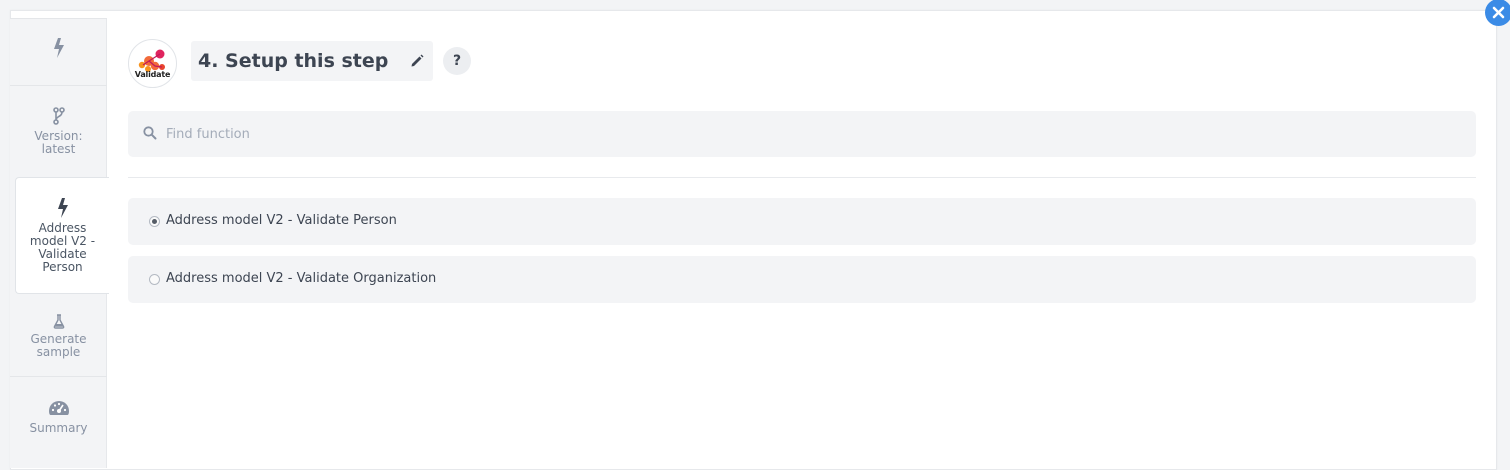 Image resolution: width=1510 pixels, height=470 pixels. I want to click on close-icon, so click(1498, 12).